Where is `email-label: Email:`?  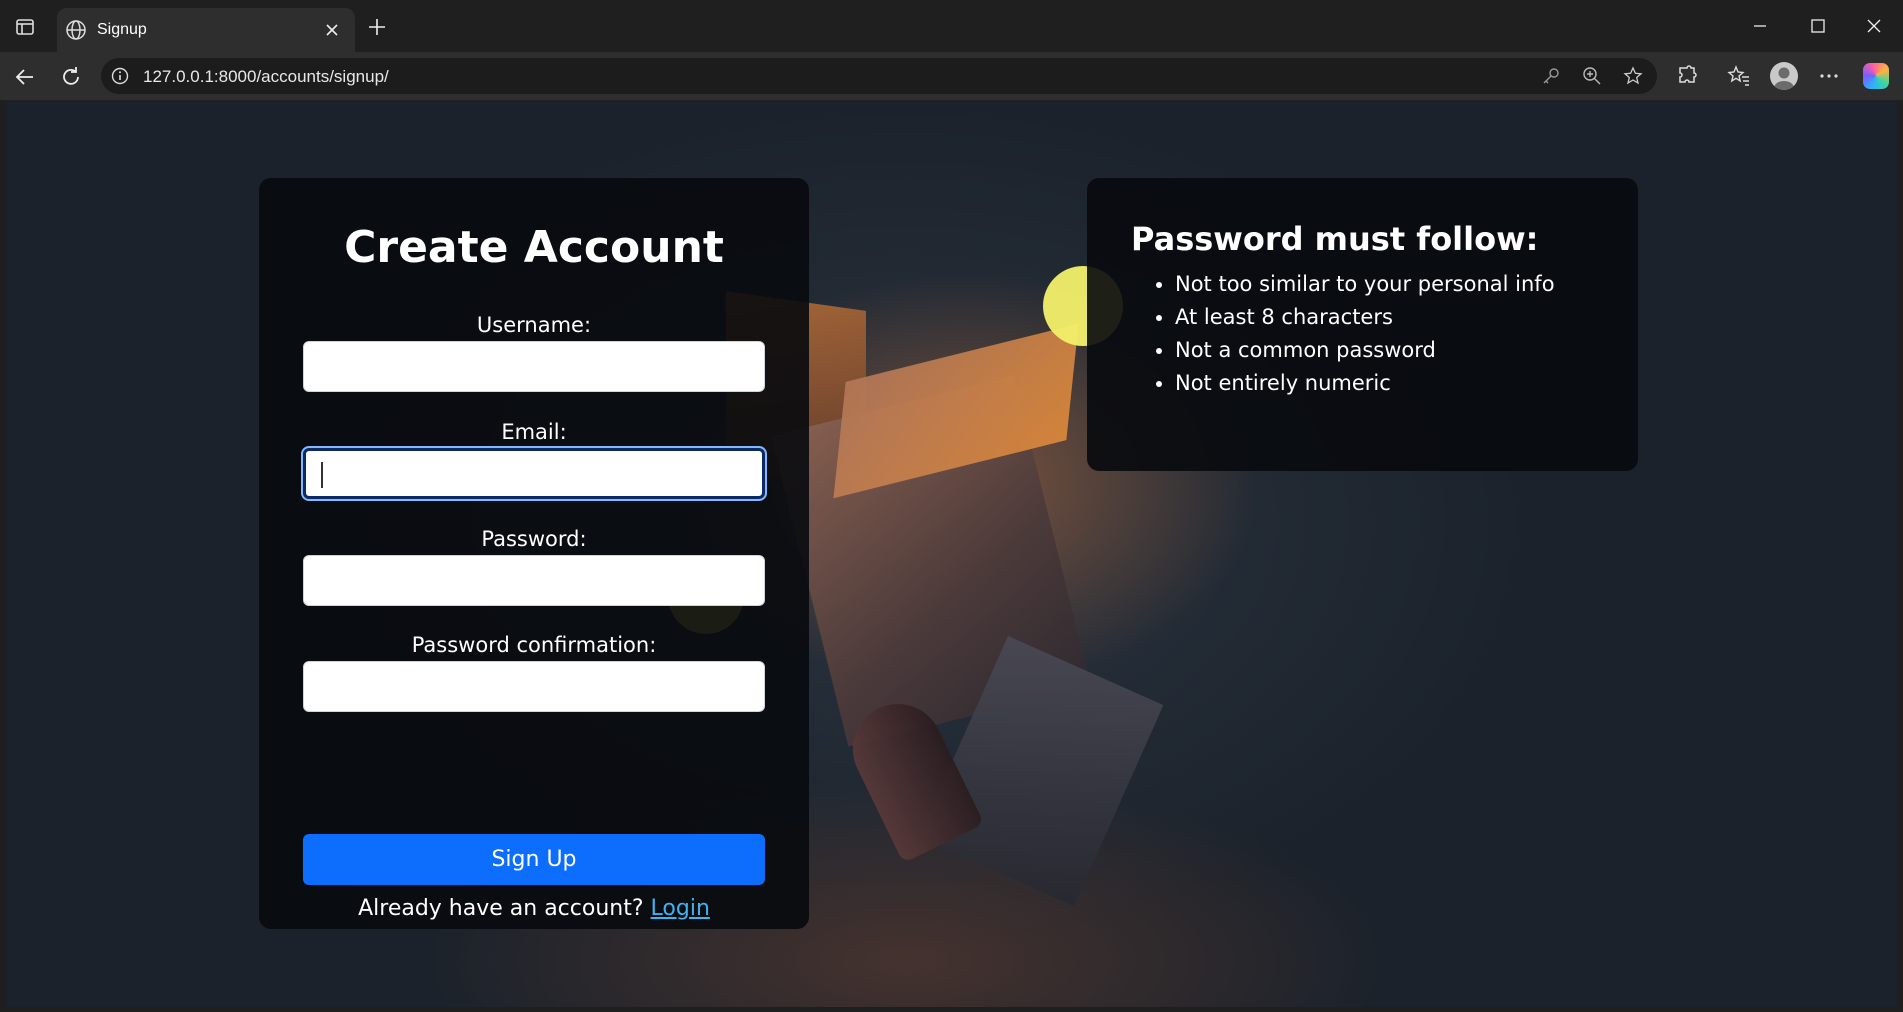 email-label: Email: is located at coordinates (534, 432).